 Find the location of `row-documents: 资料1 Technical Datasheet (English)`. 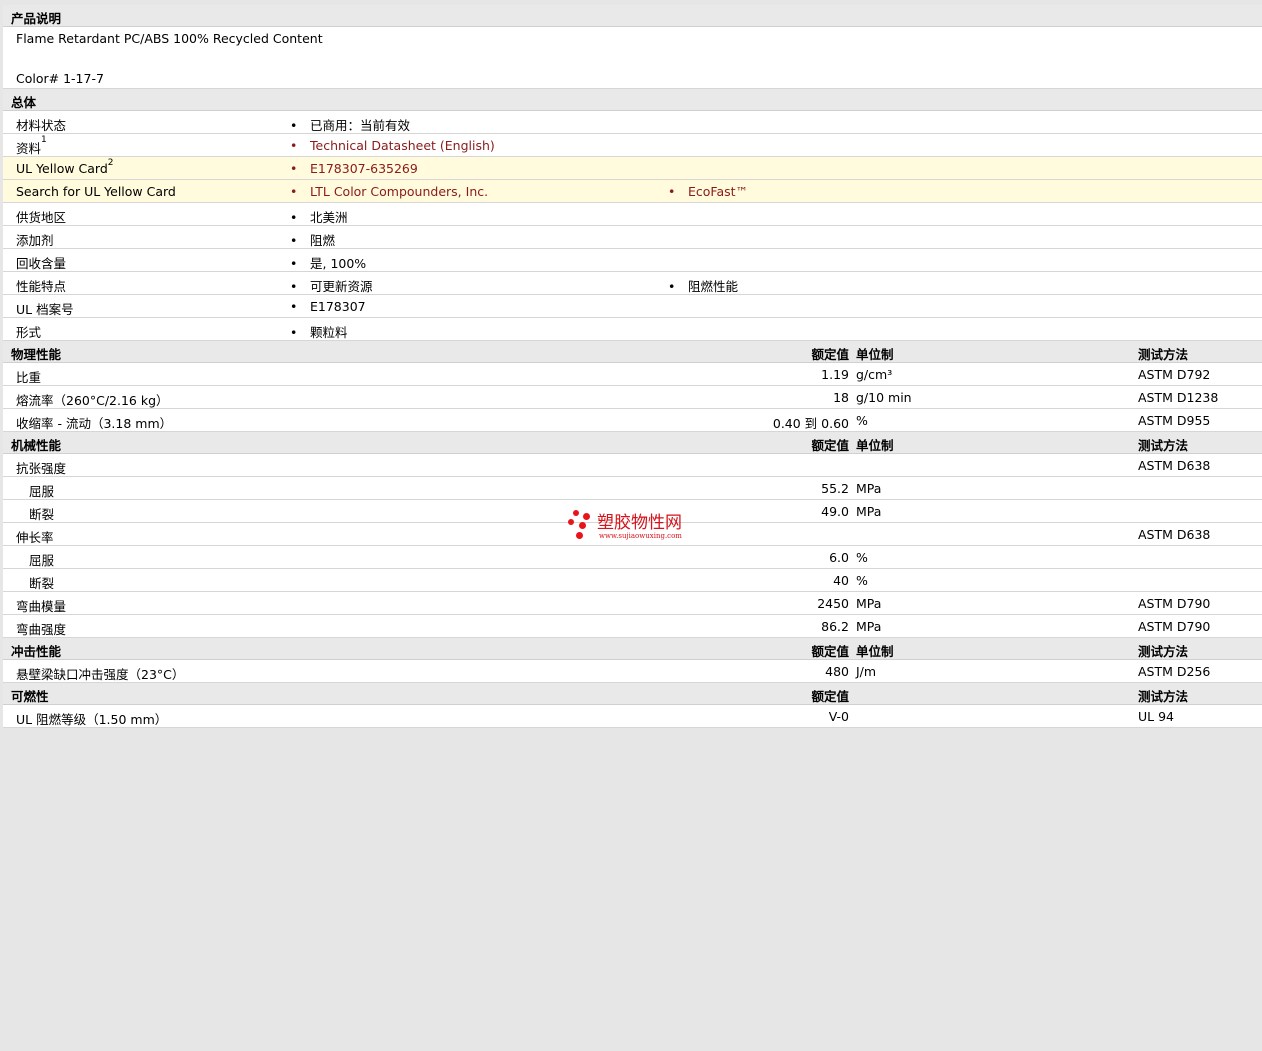

row-documents: 资料1 Technical Datasheet (English) is located at coordinates (632, 145).